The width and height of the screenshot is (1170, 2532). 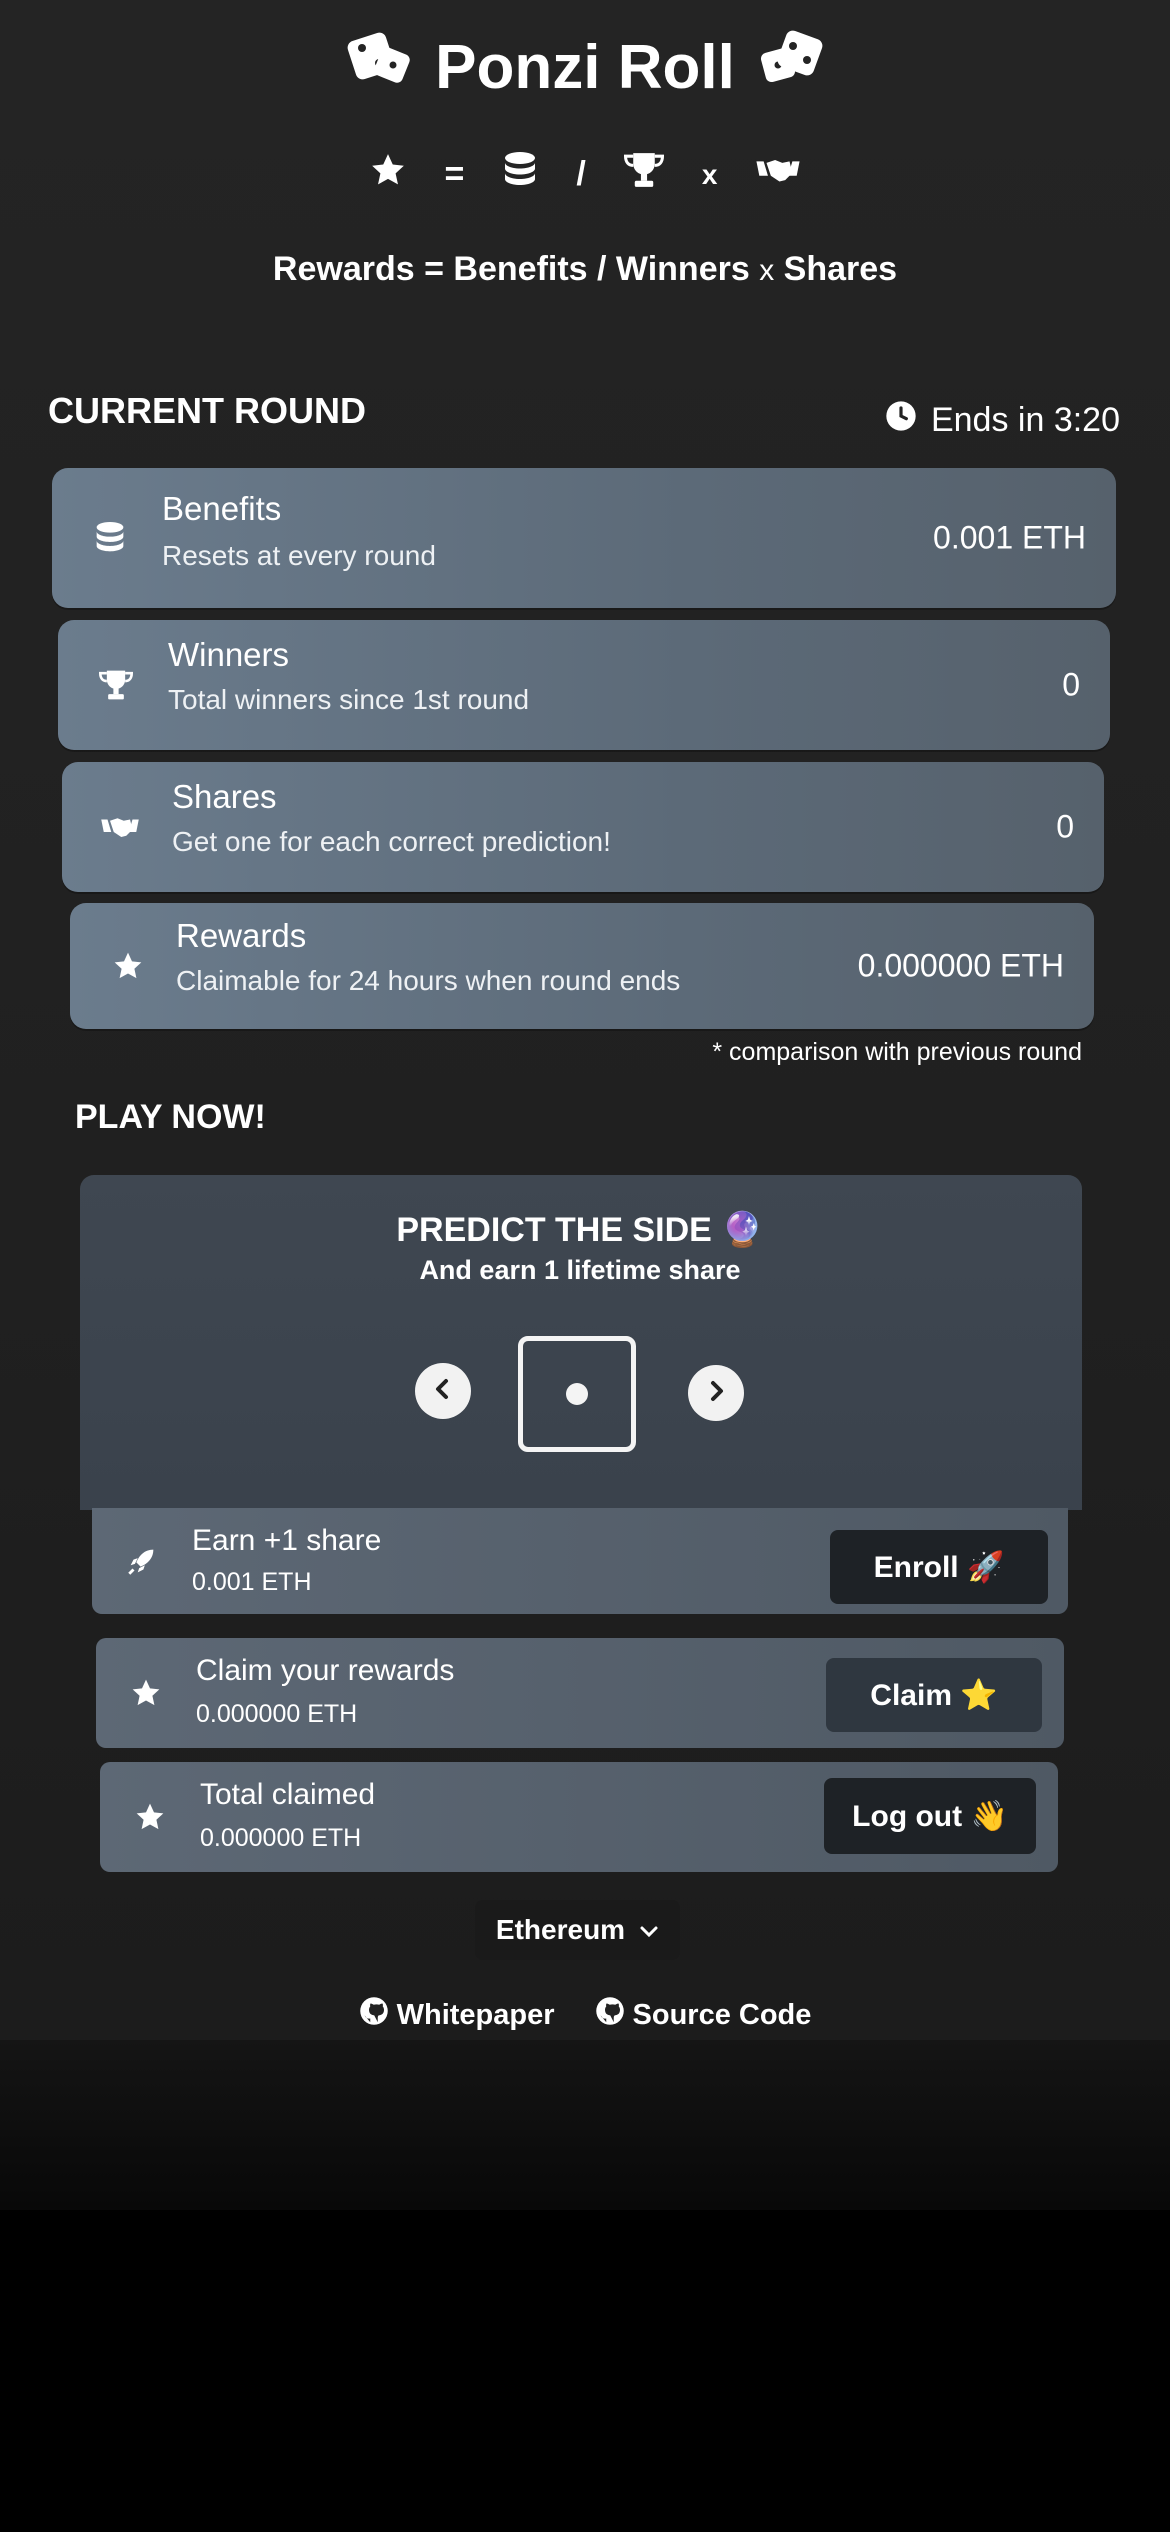 What do you see at coordinates (939, 1567) in the screenshot?
I see `enroll-button: Enroll 🚀` at bounding box center [939, 1567].